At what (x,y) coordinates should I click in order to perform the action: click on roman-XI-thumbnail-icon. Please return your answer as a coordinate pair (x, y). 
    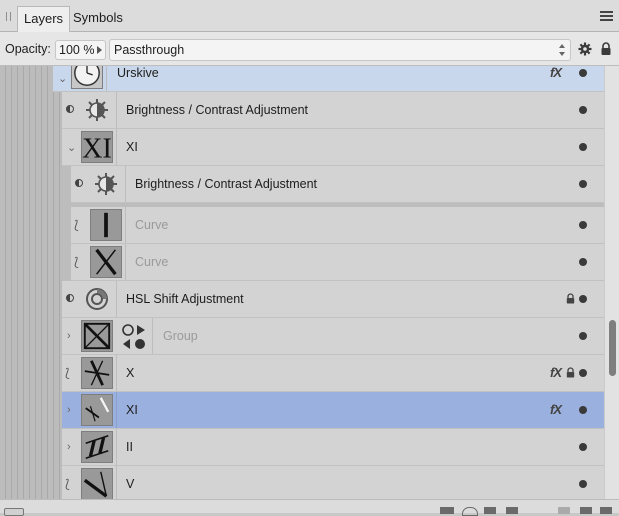
    Looking at the image, I should click on (97, 410).